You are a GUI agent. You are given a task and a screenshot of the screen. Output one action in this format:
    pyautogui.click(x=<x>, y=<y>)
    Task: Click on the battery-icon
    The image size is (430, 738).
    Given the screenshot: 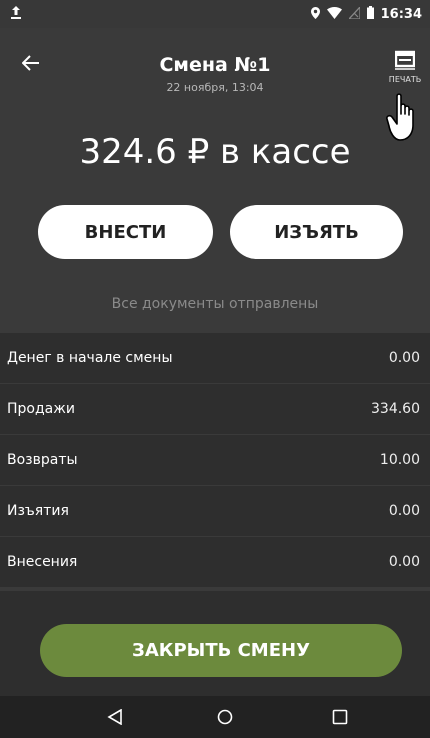 What is the action you would take?
    pyautogui.click(x=370, y=14)
    